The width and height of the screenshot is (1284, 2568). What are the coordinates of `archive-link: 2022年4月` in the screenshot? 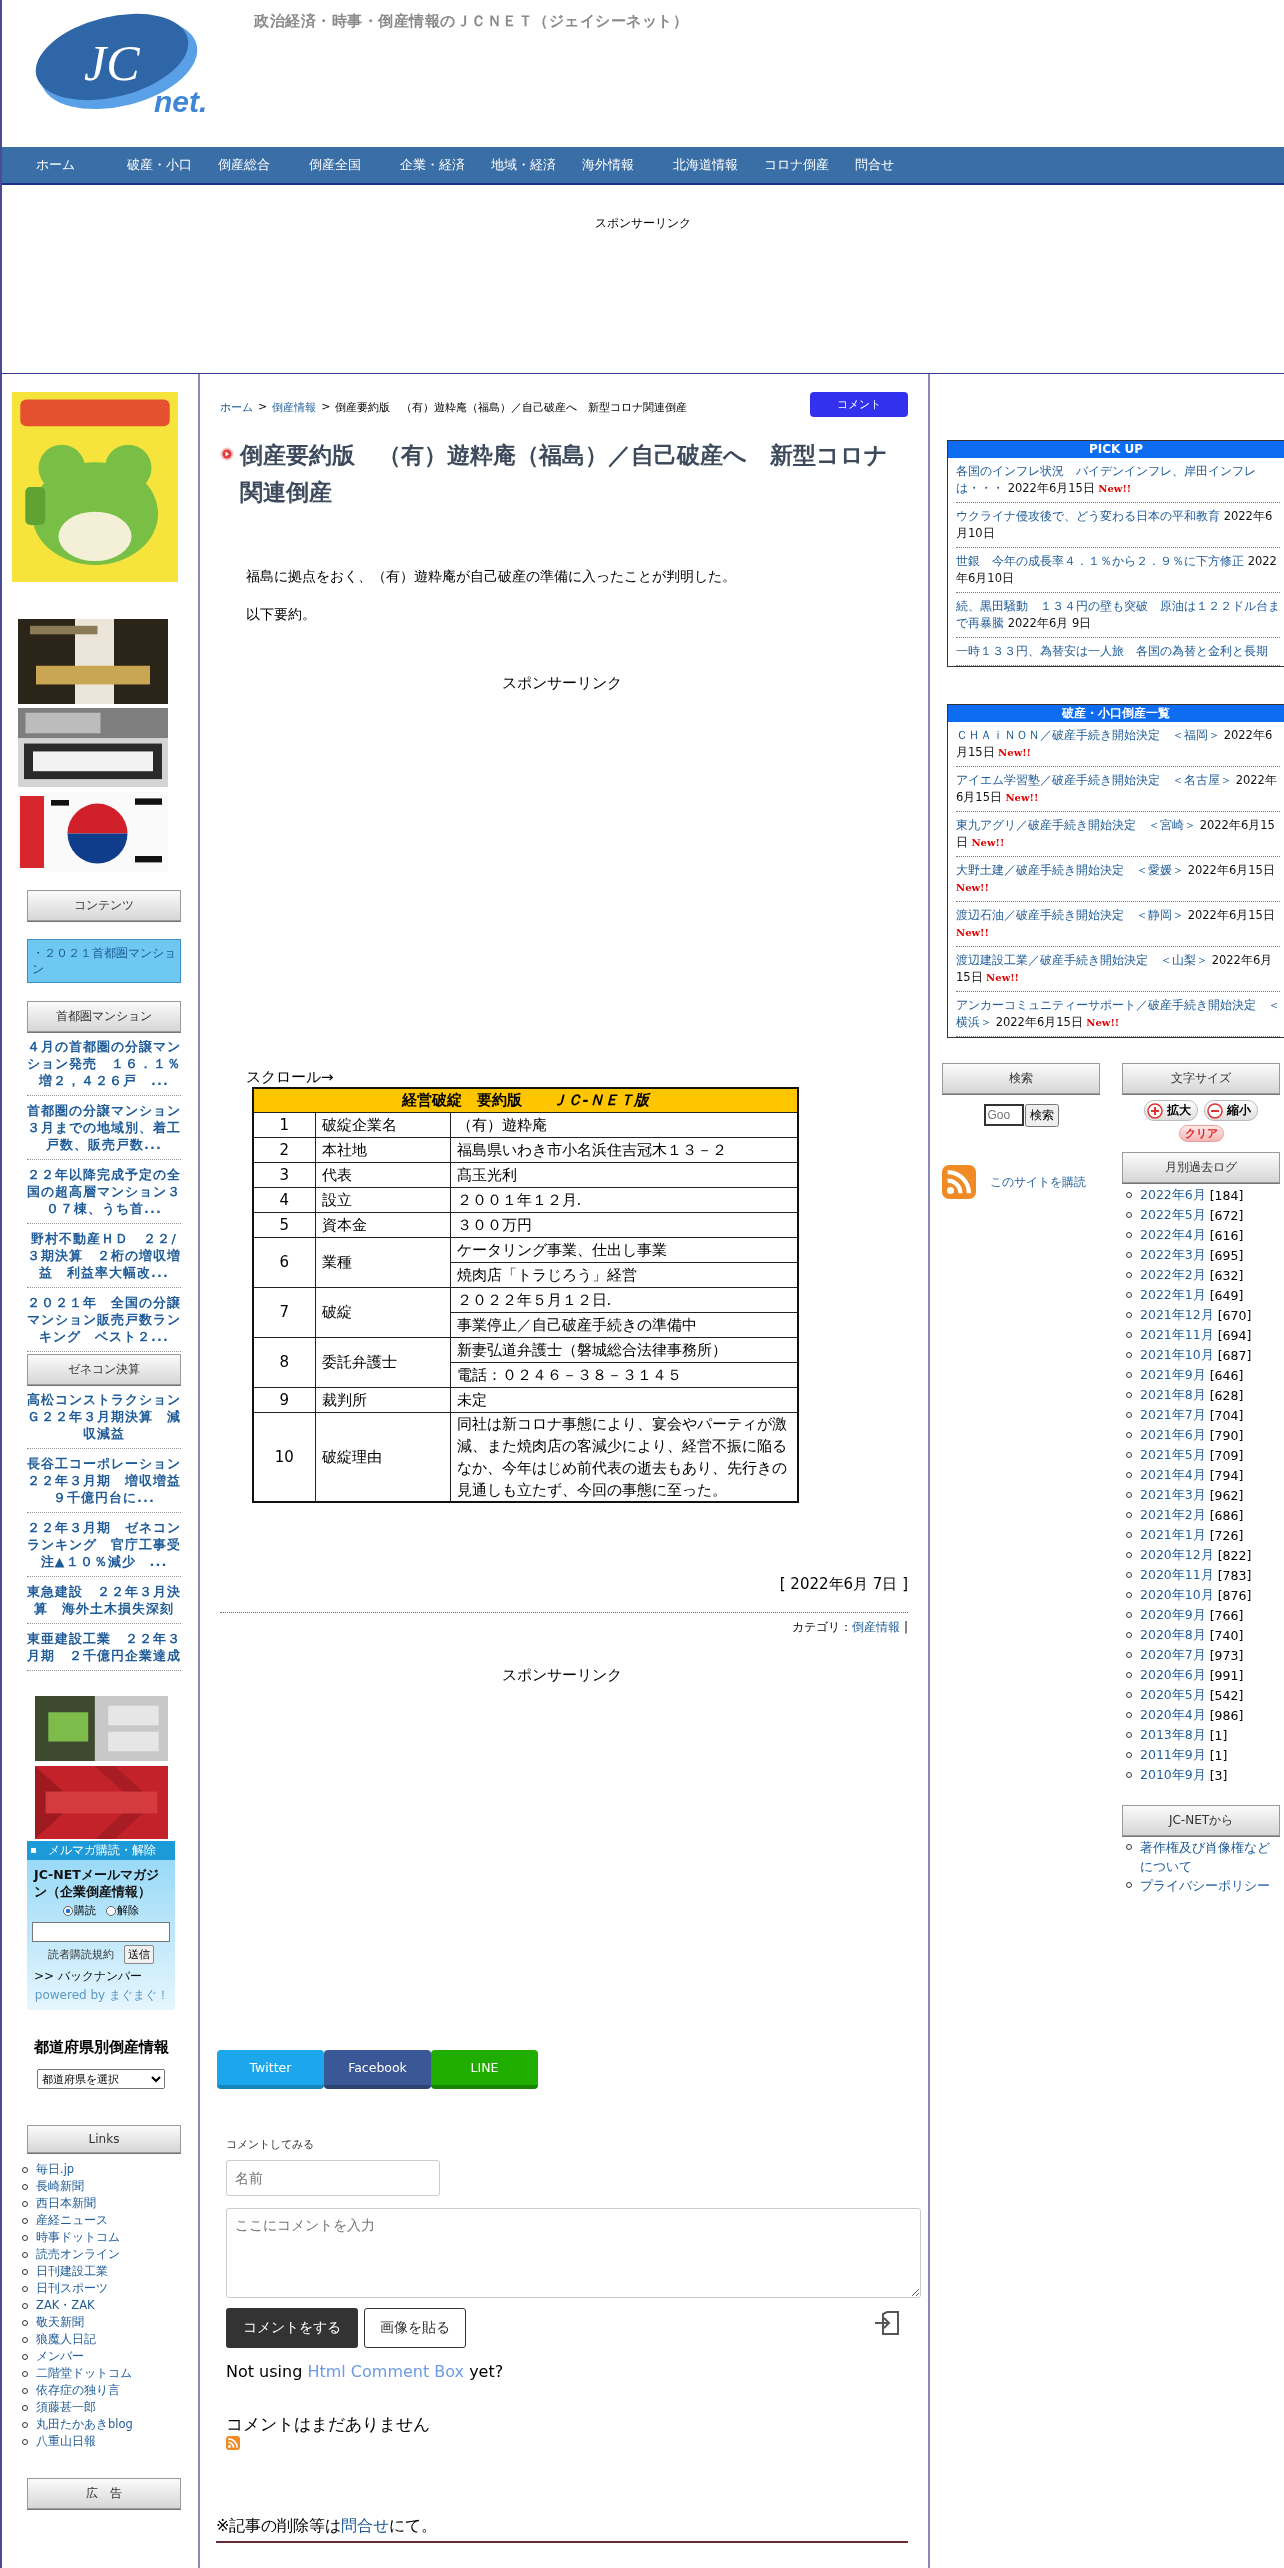 It's located at (1173, 1235).